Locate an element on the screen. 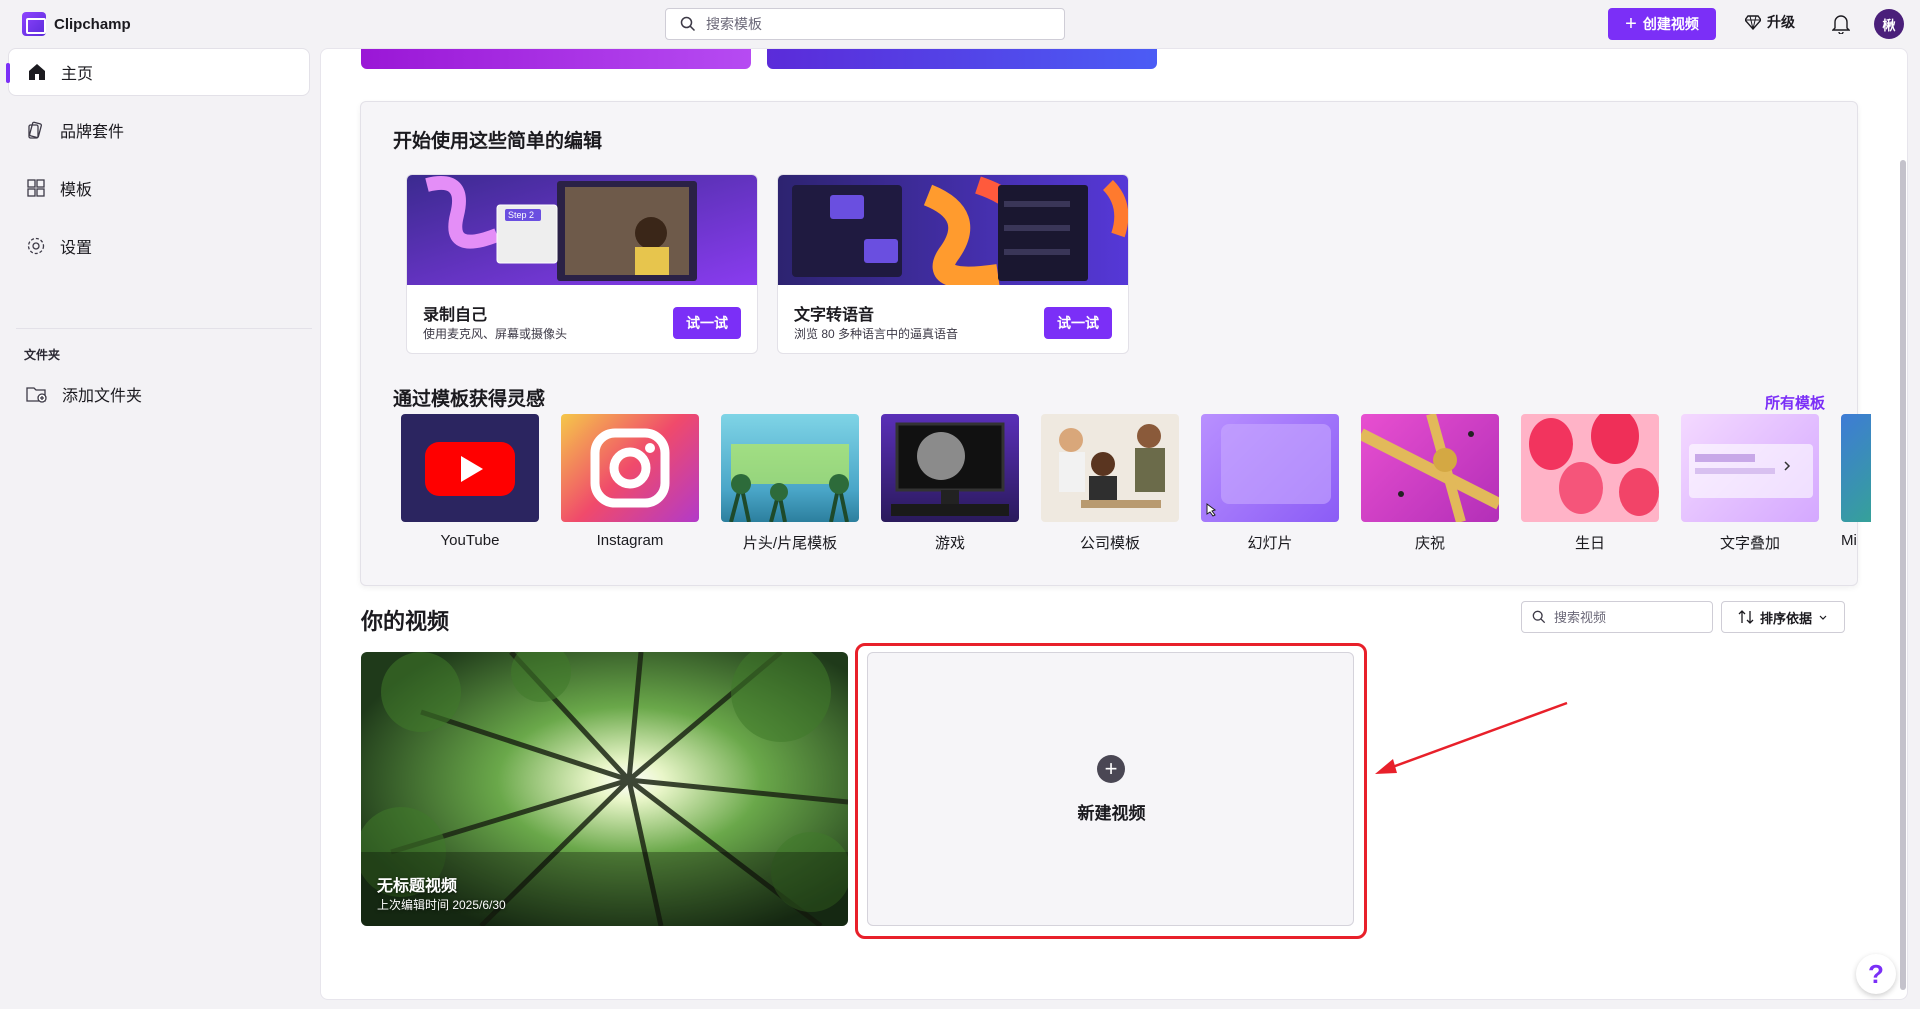 Image resolution: width=1920 pixels, height=1009 pixels. gear-icon is located at coordinates (36, 246).